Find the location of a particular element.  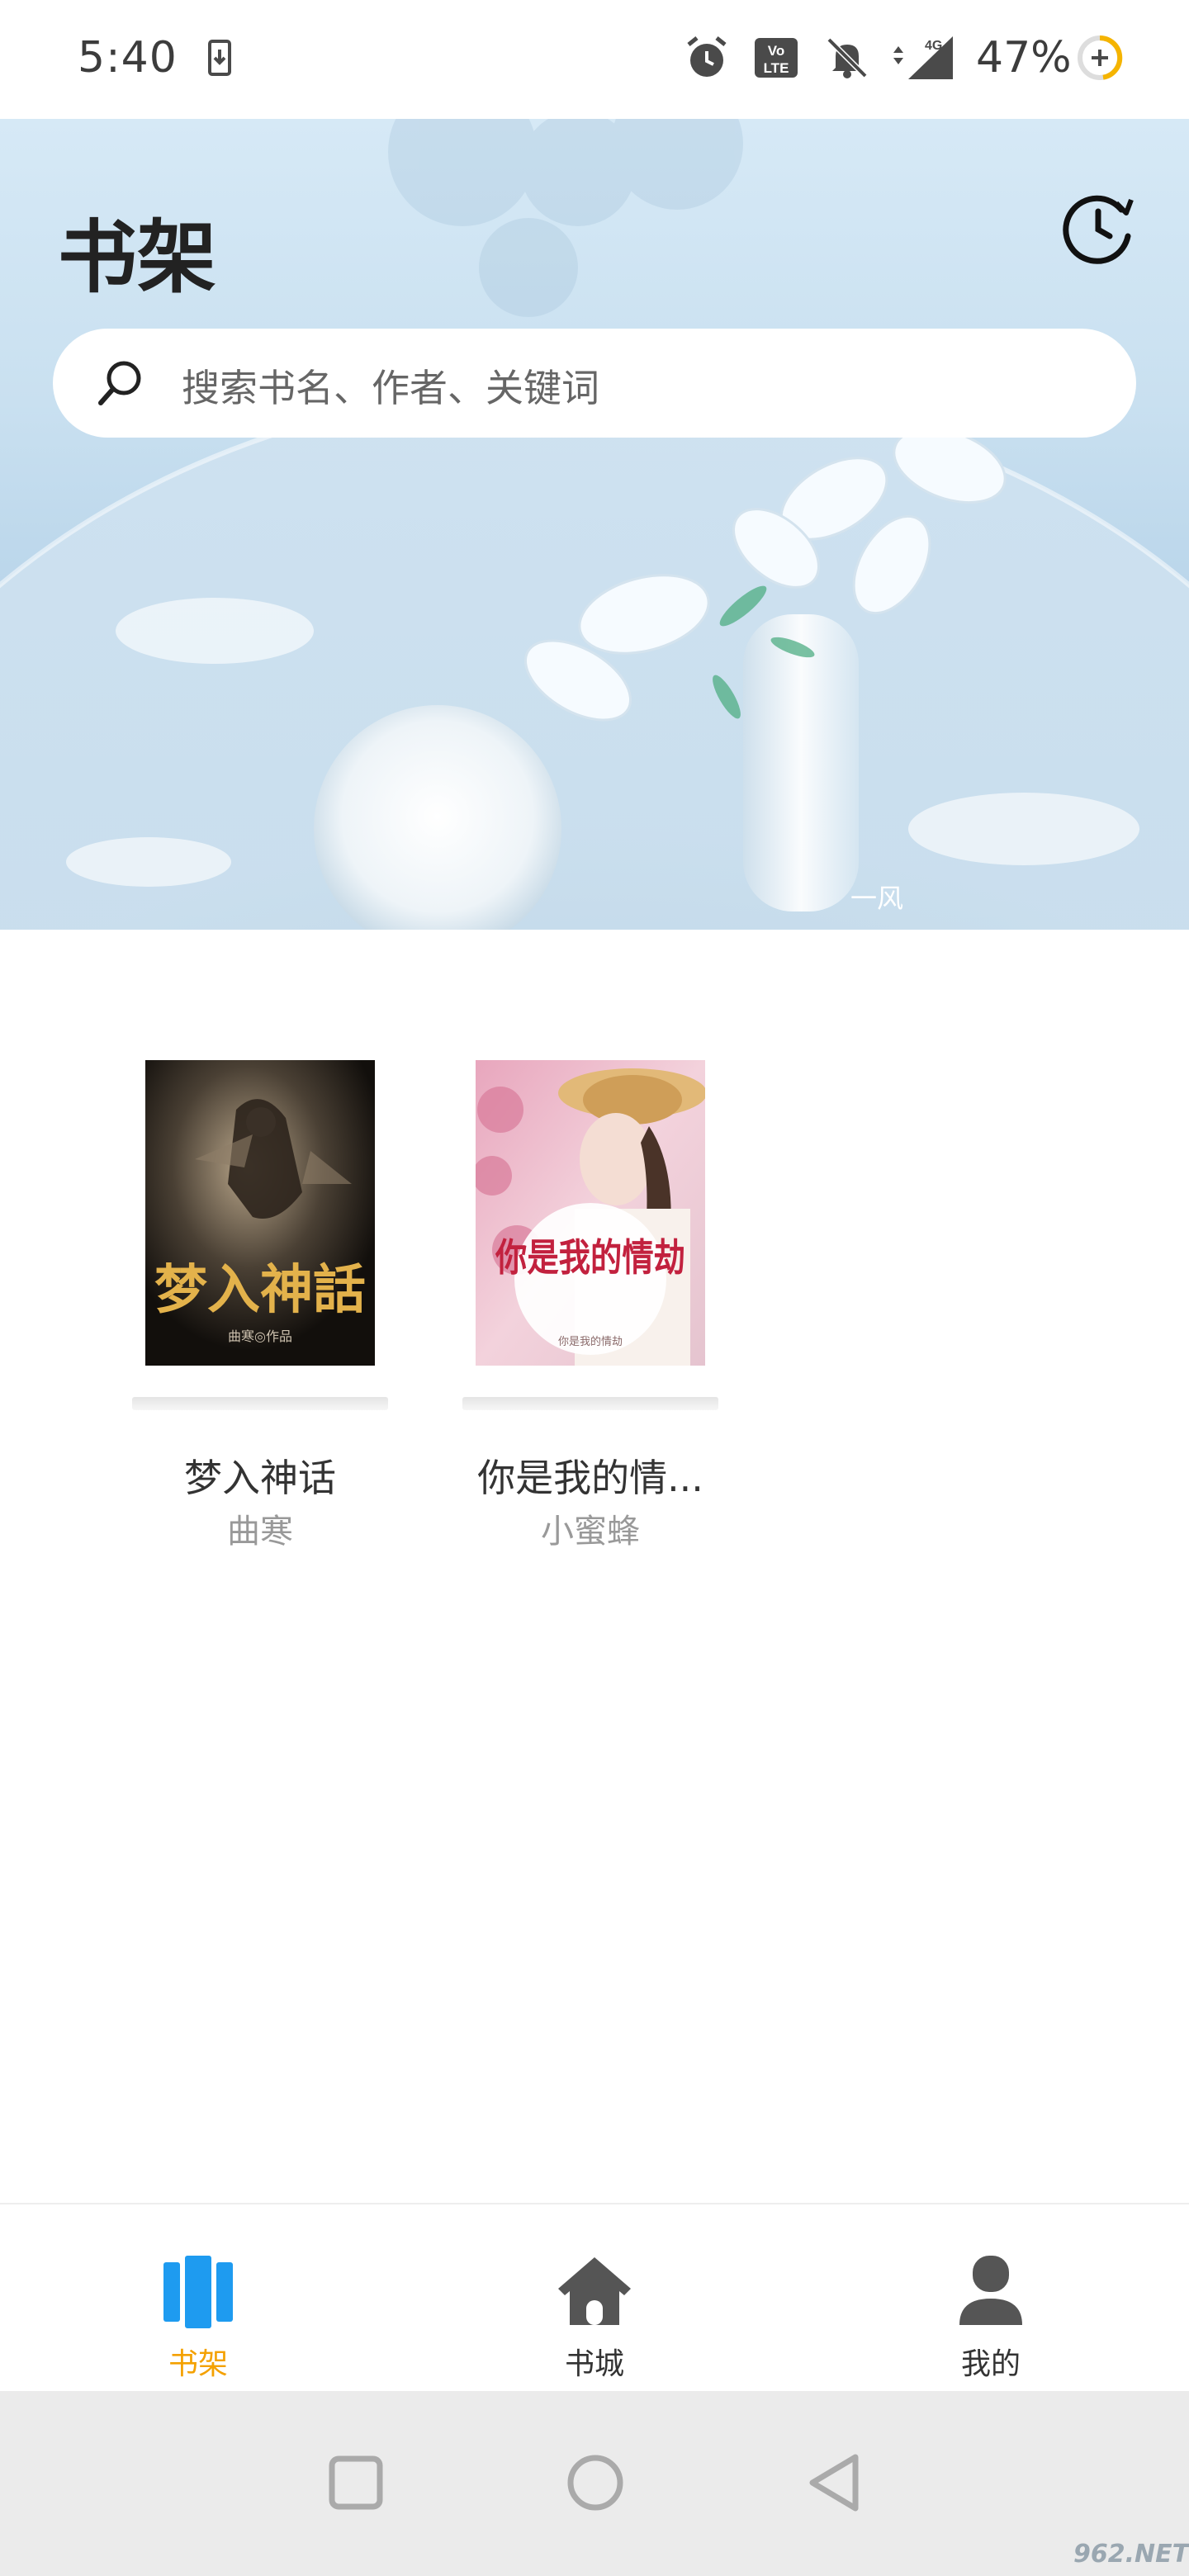

cover-subtitle: 你是我的情劫 is located at coordinates (590, 1341).